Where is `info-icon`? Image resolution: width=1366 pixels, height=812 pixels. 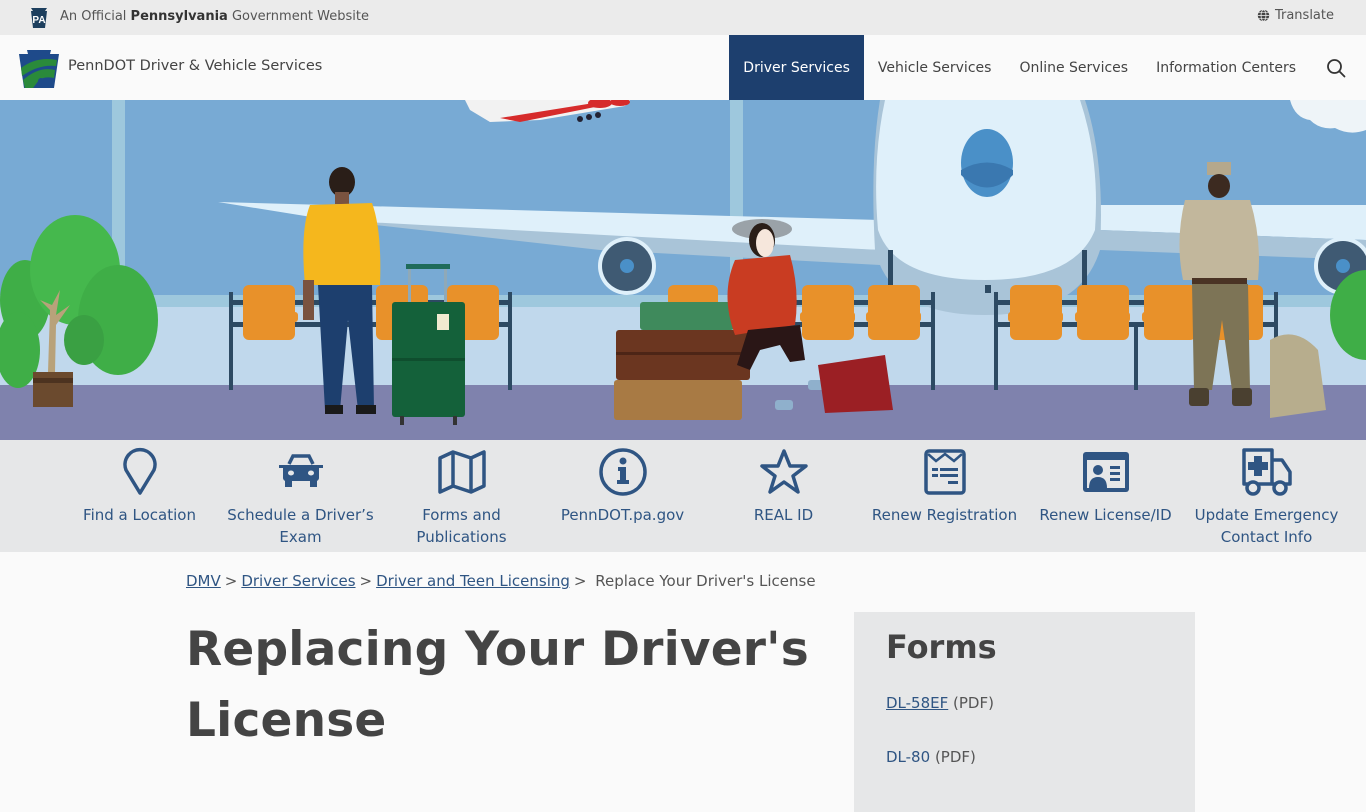
info-icon is located at coordinates (622, 472).